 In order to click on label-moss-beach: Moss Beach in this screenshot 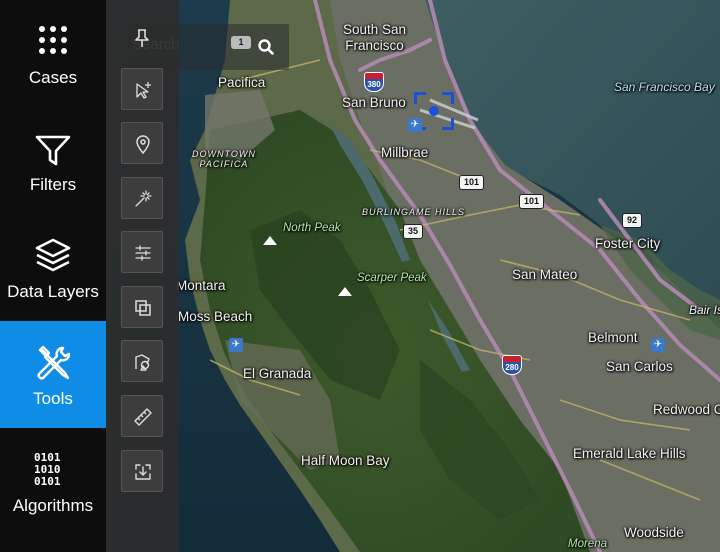, I will do `click(215, 316)`.